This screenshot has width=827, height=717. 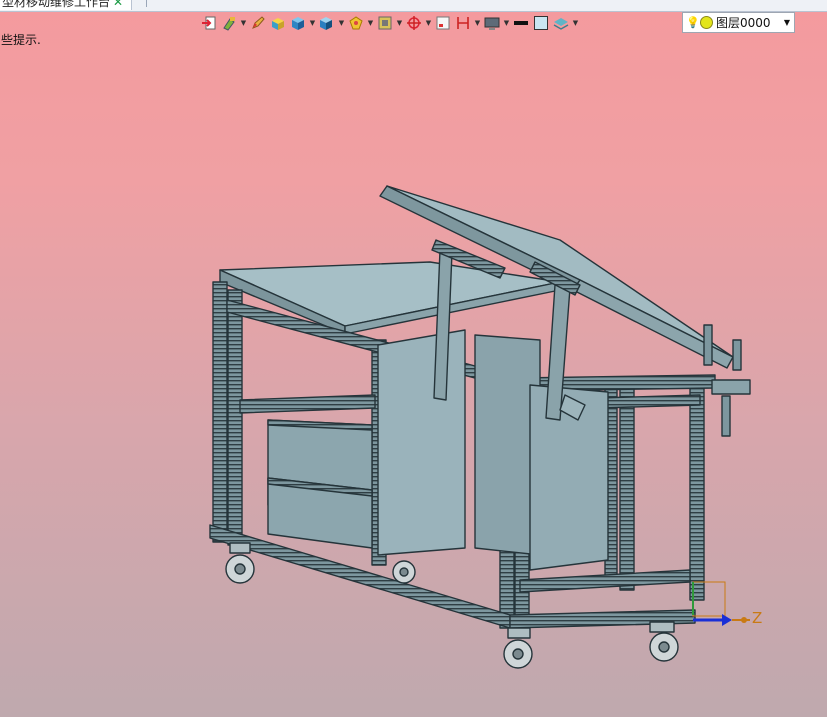 What do you see at coordinates (757, 618) in the screenshot?
I see `axis-z-label: Z` at bounding box center [757, 618].